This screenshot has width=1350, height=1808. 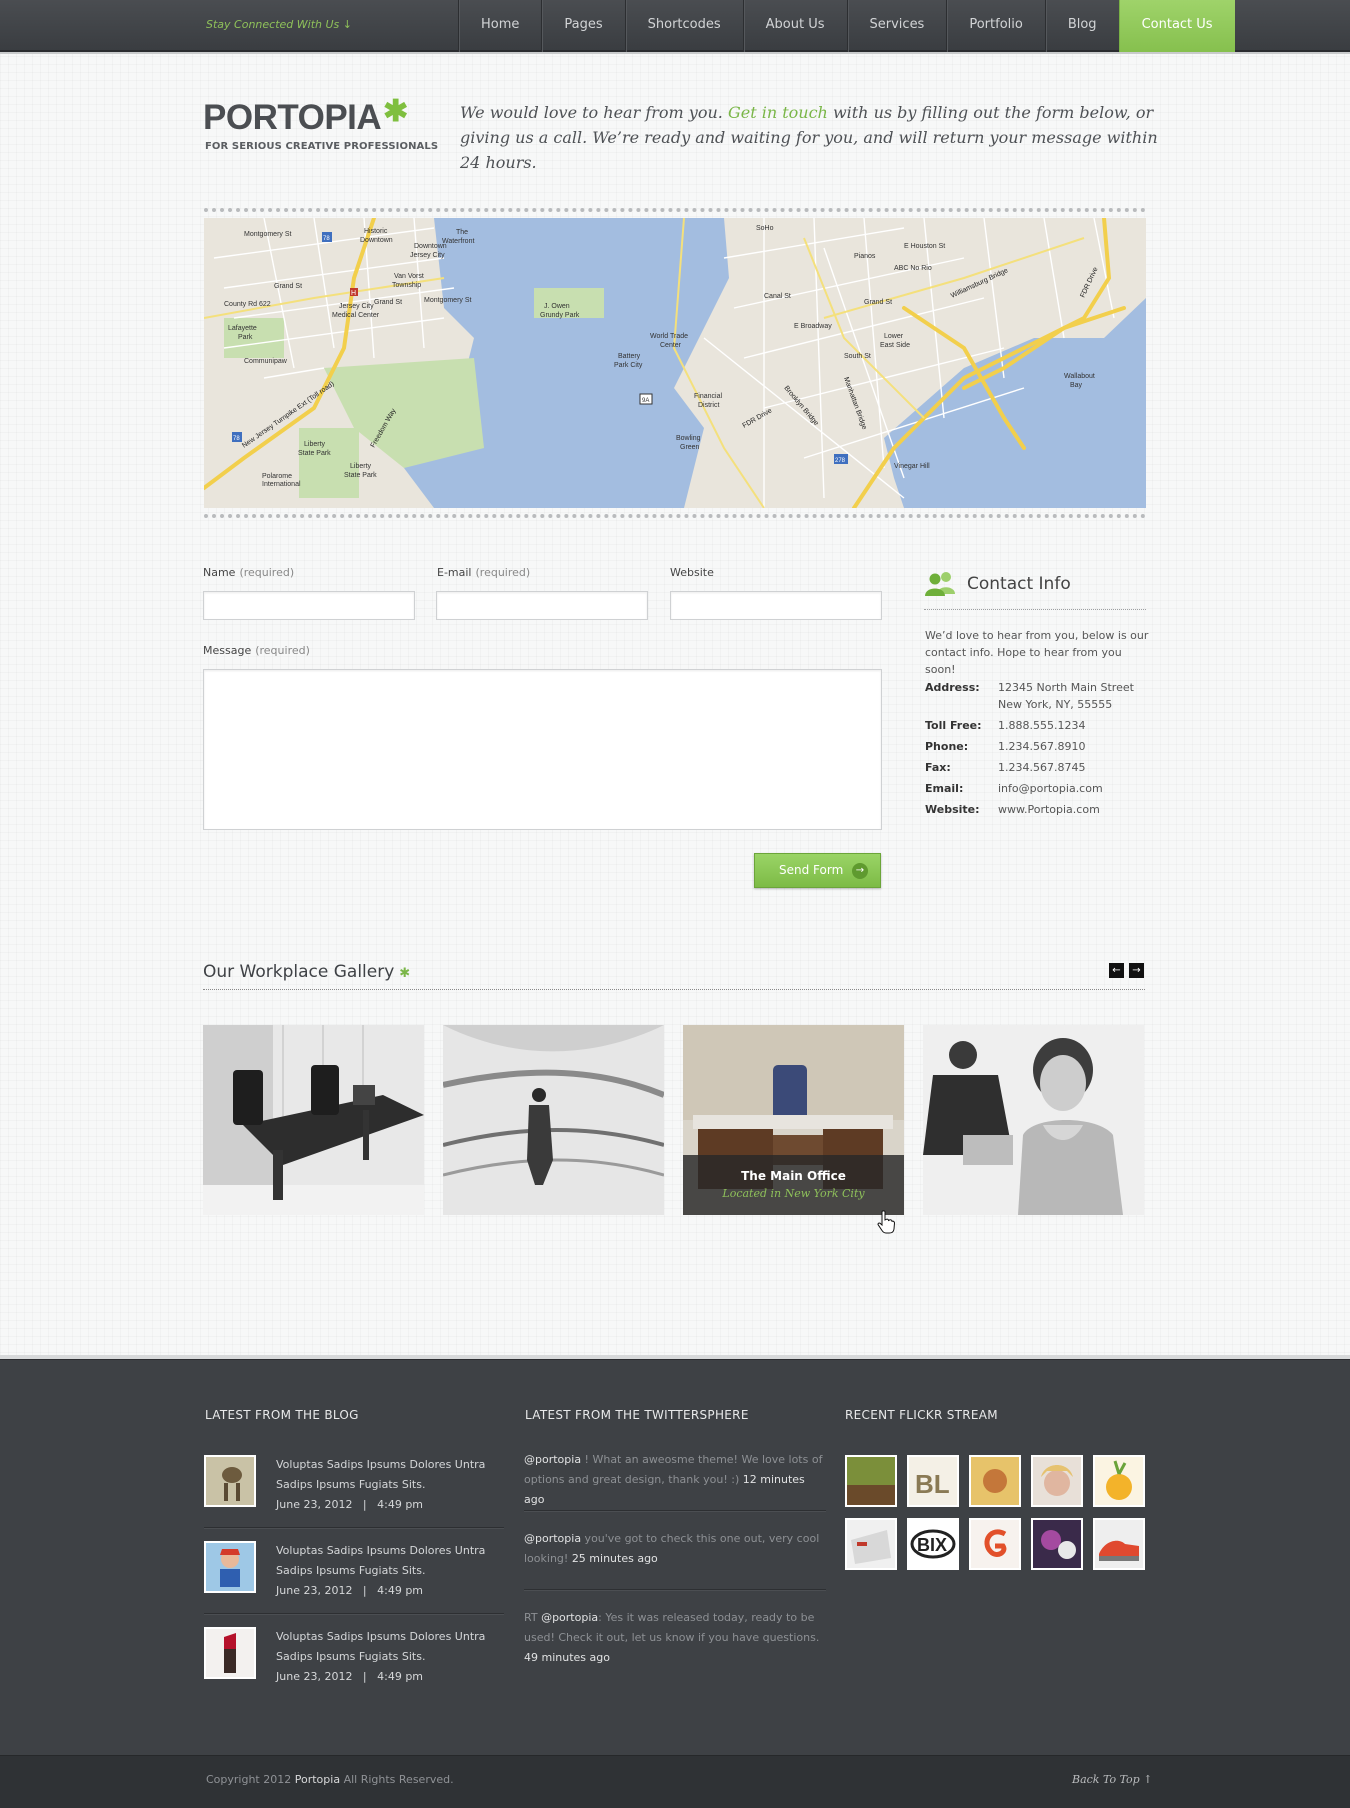 What do you see at coordinates (669, 336) in the screenshot?
I see `svg-text: World Trade` at bounding box center [669, 336].